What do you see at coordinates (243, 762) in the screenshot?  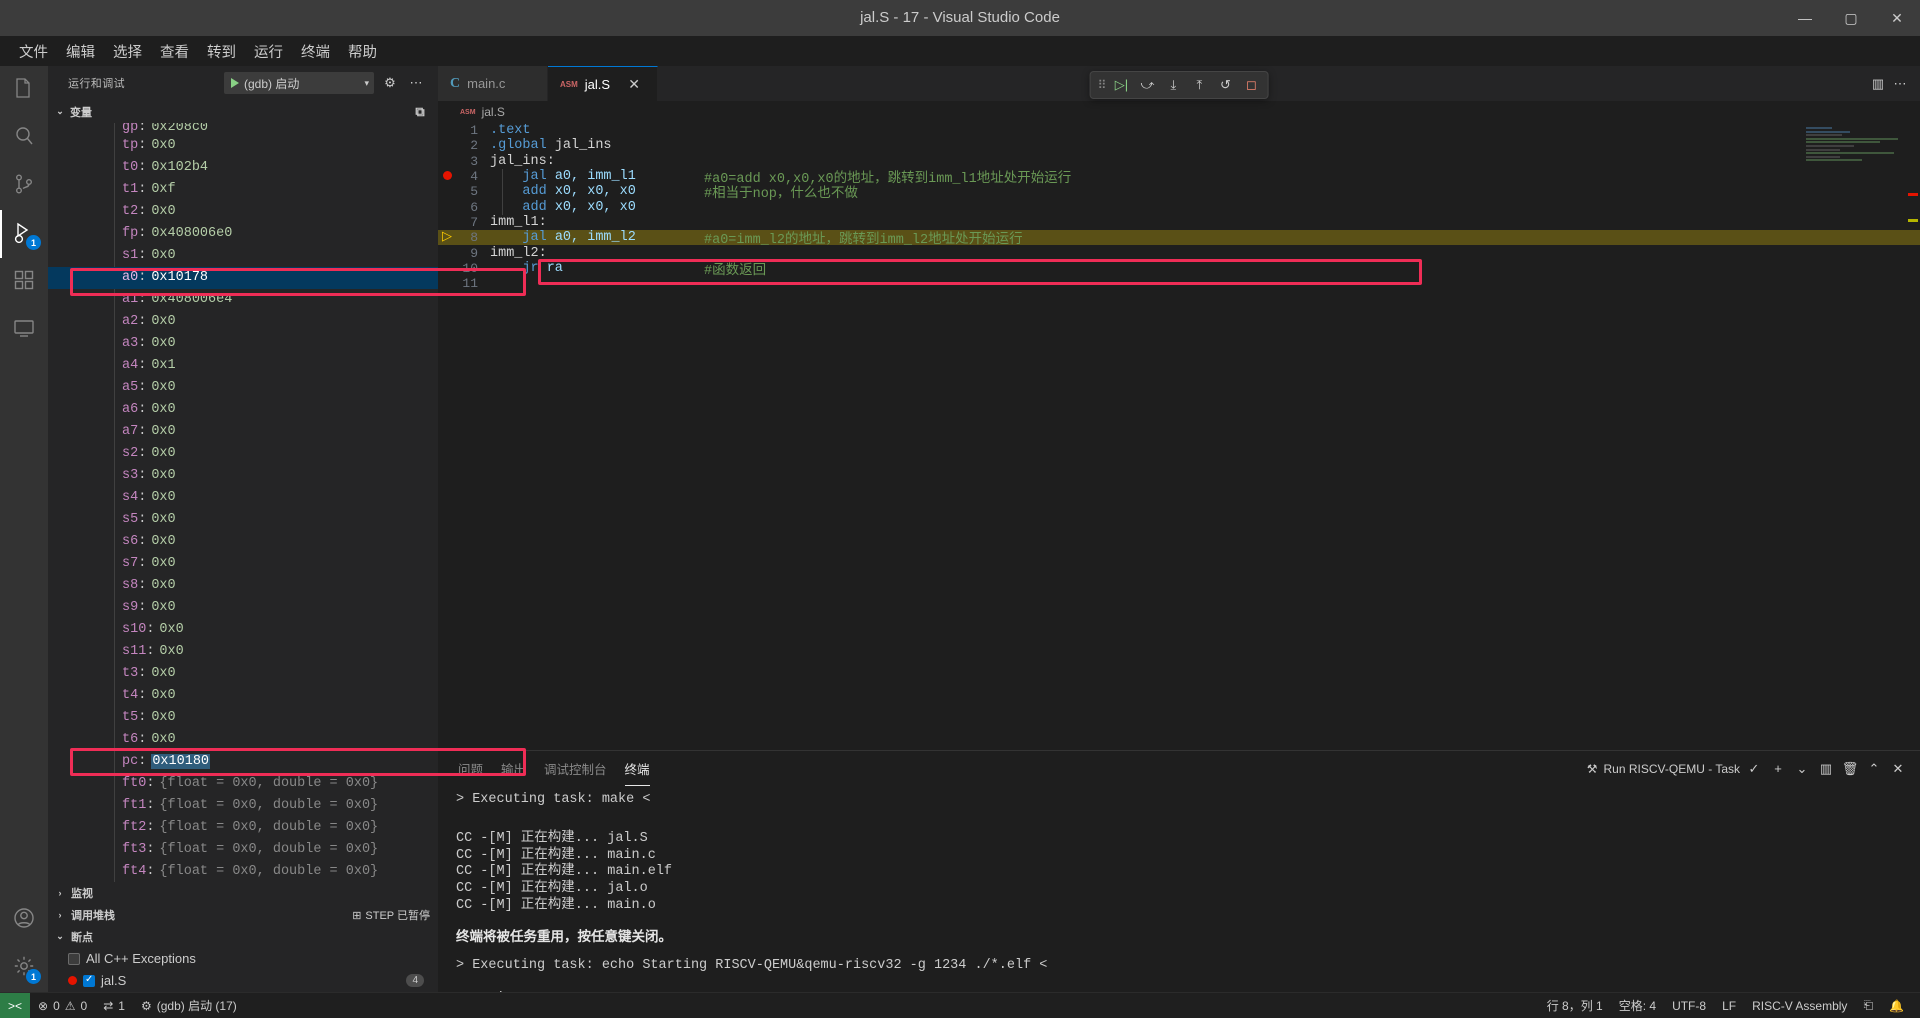 I see `variable-row: pc:0x10180` at bounding box center [243, 762].